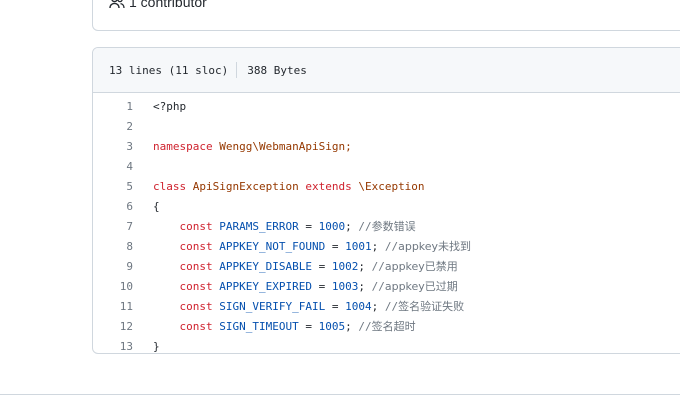 The image size is (680, 417). I want to click on code-text: const PARAMS_ERROR = 1000; //参数错误, so click(284, 226).